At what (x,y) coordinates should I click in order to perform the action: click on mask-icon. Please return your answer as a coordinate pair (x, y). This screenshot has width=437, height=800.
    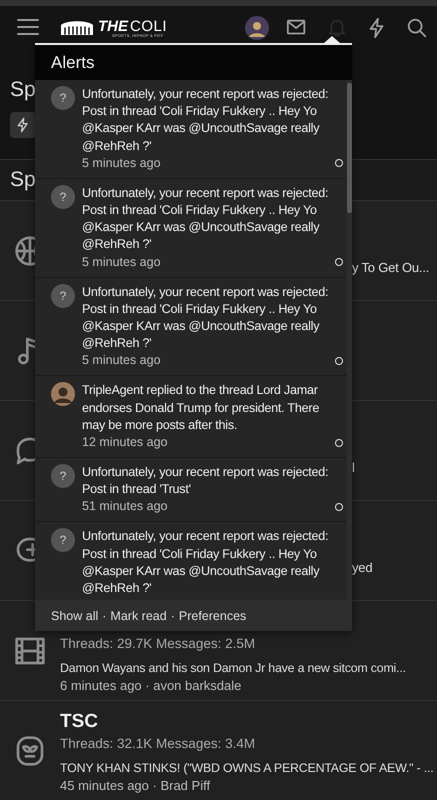
    Looking at the image, I should click on (30, 750).